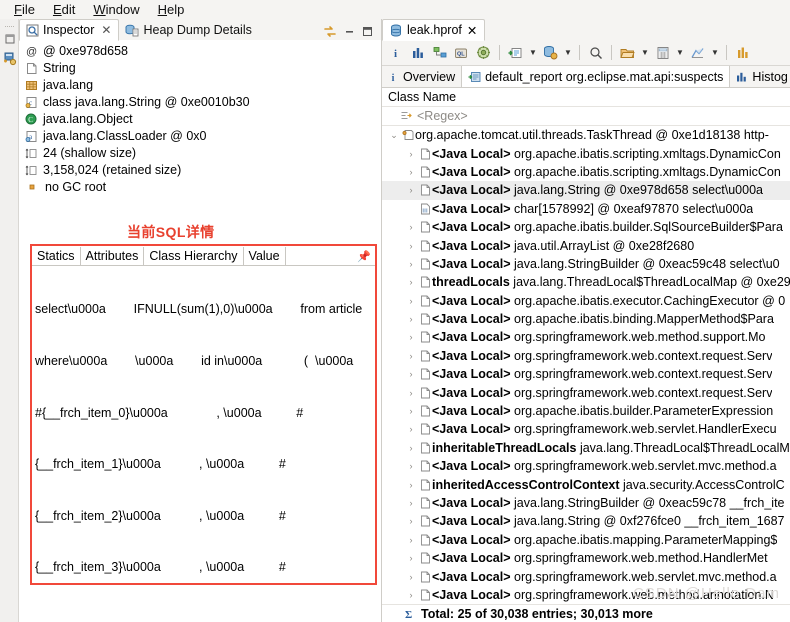 The width and height of the screenshot is (790, 622). What do you see at coordinates (395, 52) in the screenshot?
I see `info-icon: i` at bounding box center [395, 52].